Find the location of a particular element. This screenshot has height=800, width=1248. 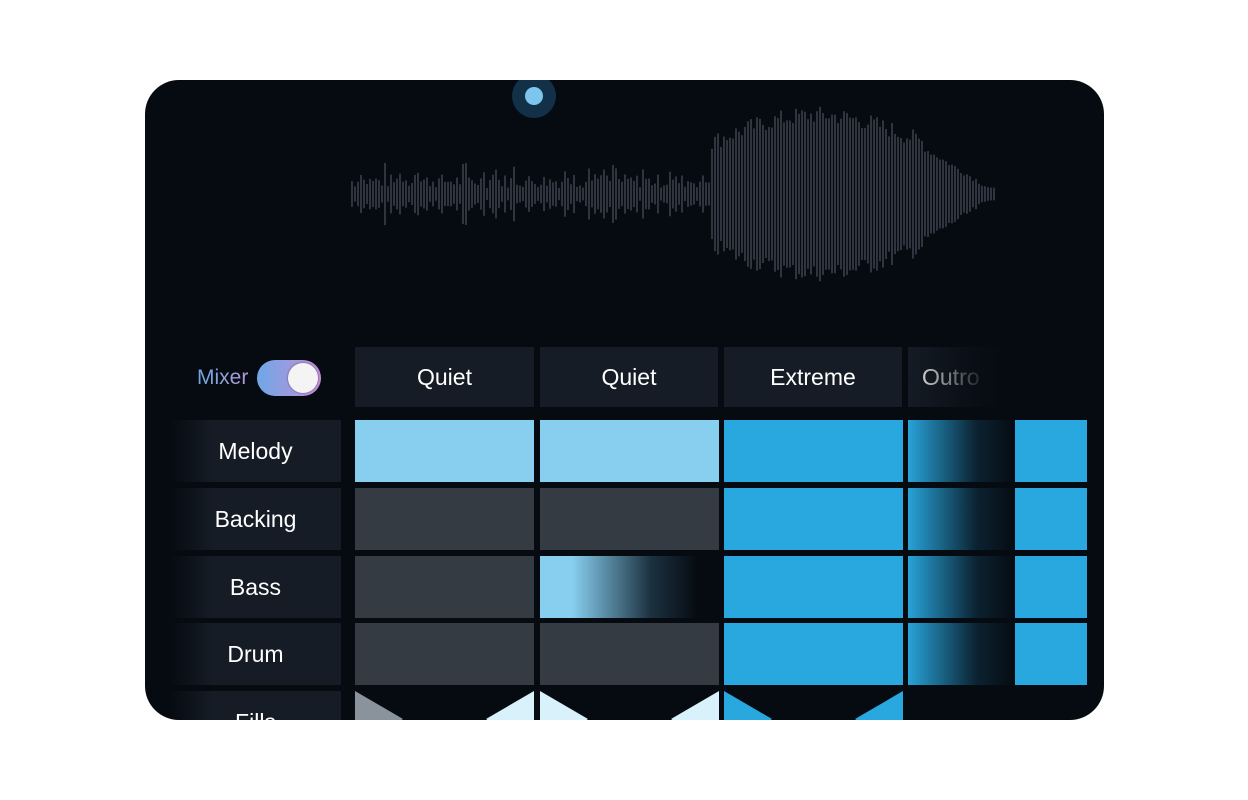

track-label-drum: Drum is located at coordinates (255, 654).